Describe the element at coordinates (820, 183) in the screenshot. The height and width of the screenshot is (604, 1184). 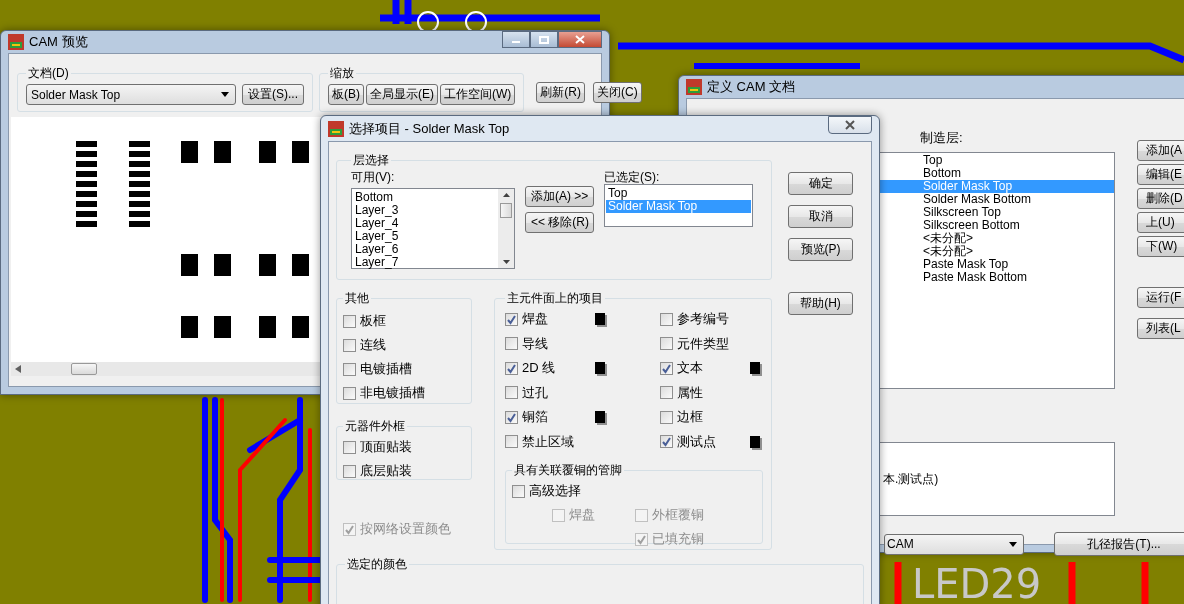
I see `dialog-button: 确定` at that location.